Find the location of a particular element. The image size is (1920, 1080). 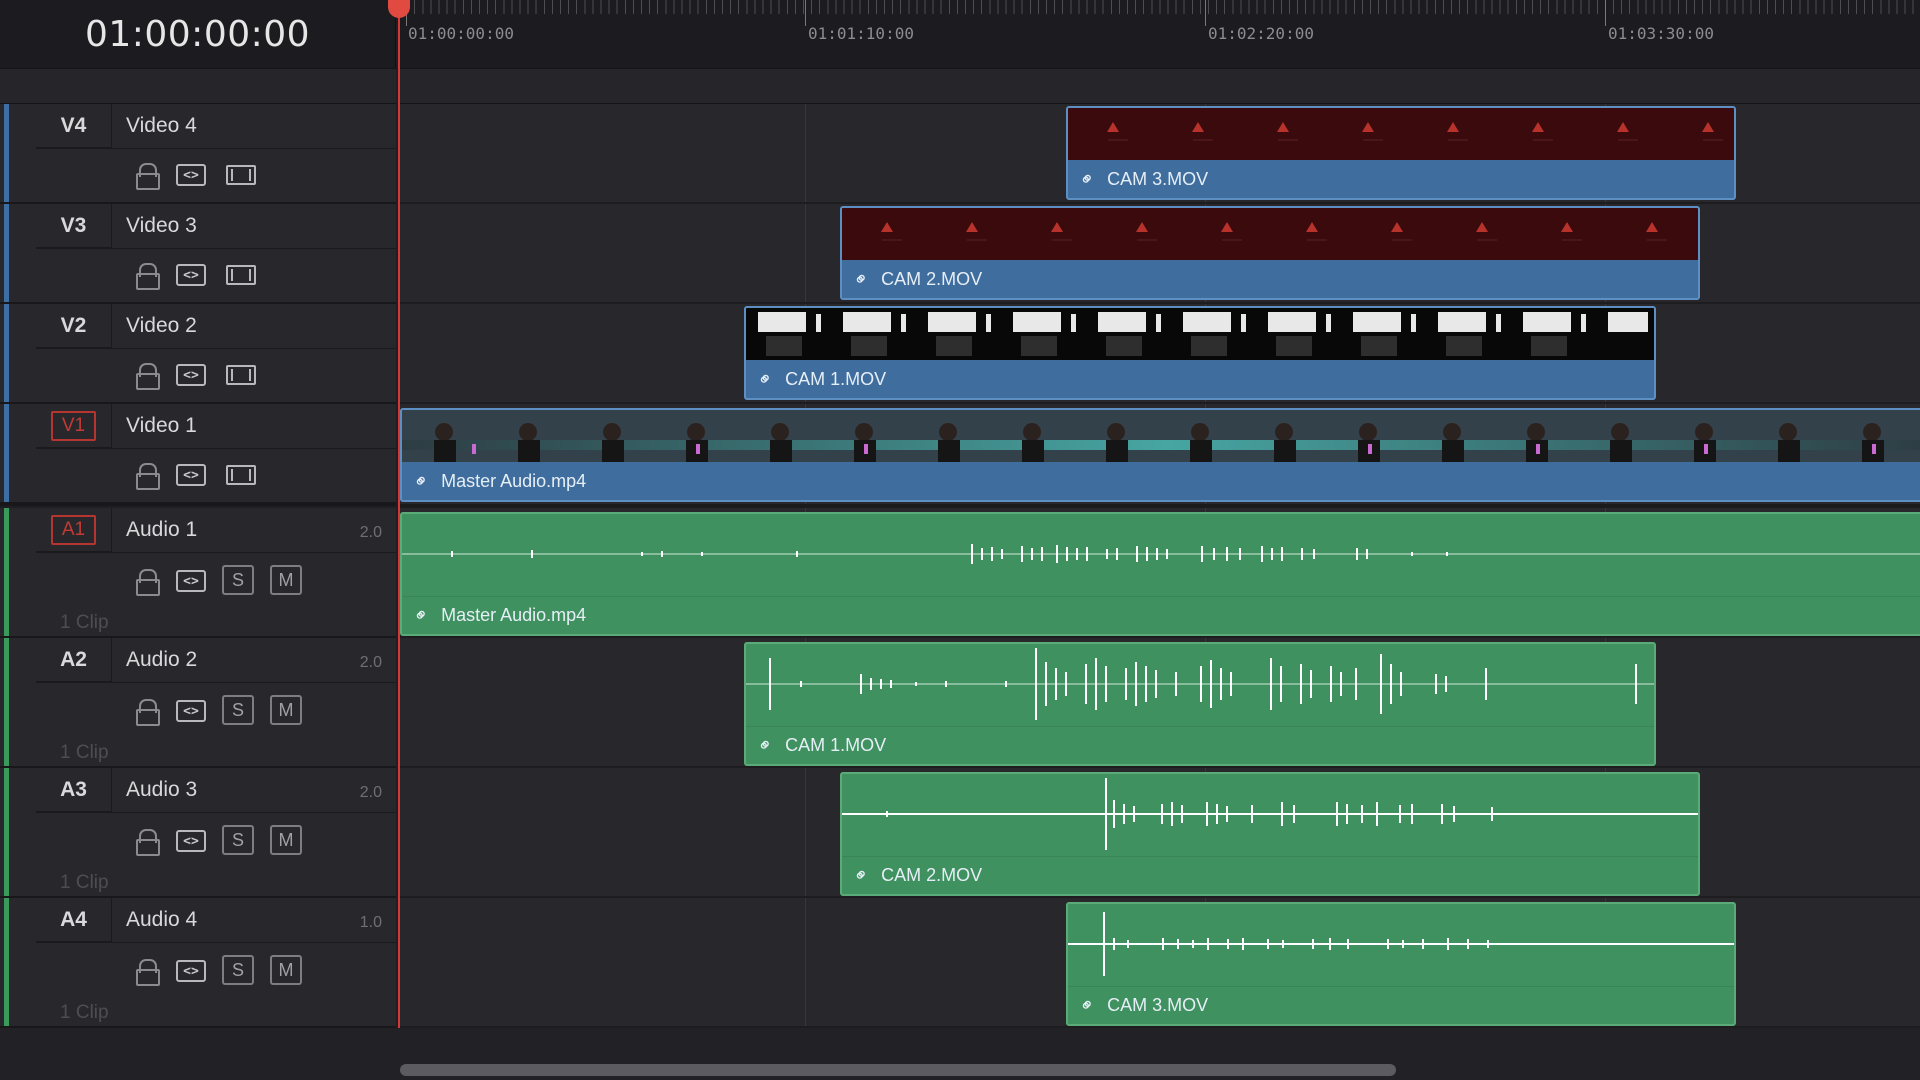

video-clip-cam3: ⚭ CAM 3.MOV is located at coordinates (1401, 153).